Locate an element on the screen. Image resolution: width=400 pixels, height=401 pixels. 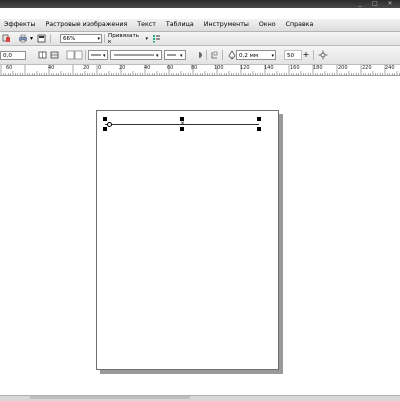
zoom-page-icon is located at coordinates (41, 38).